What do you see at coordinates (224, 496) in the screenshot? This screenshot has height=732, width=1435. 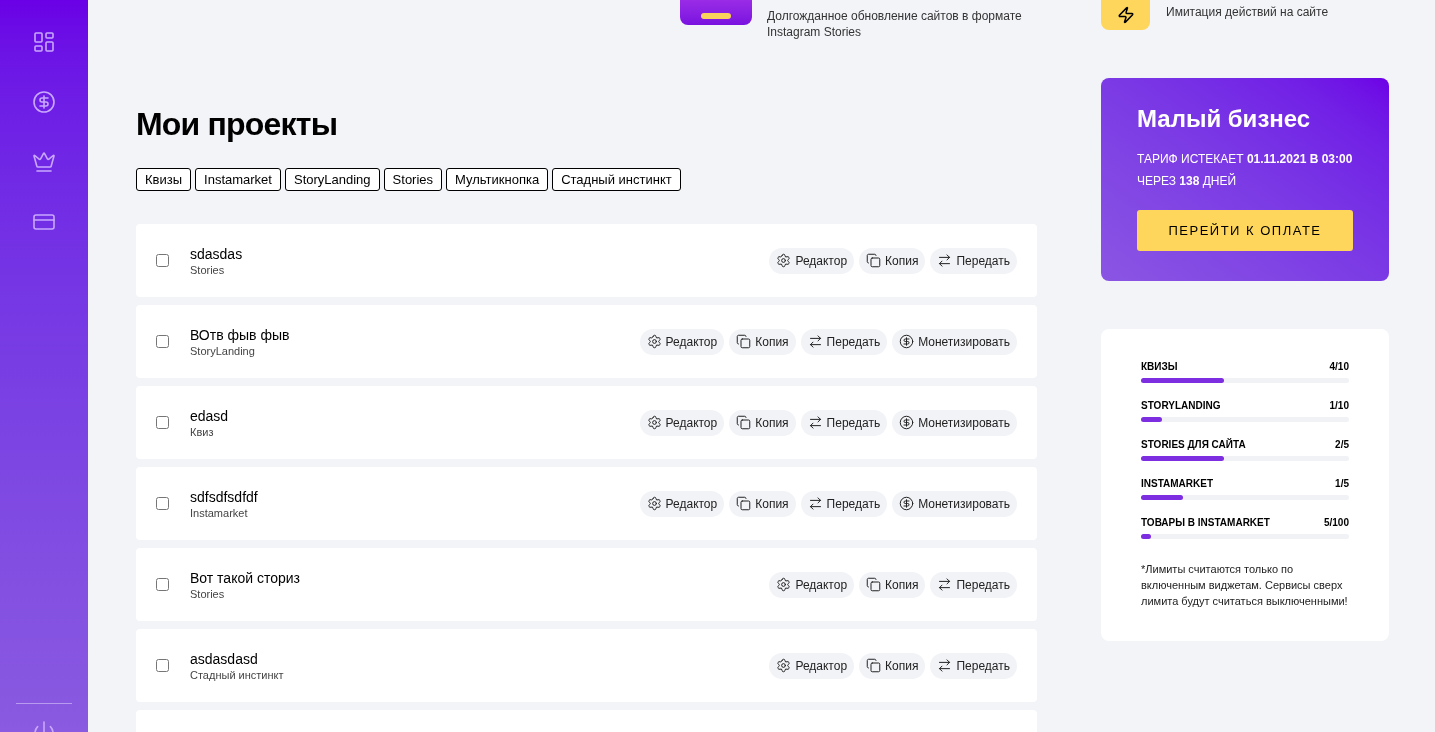 I see `project-name: sdfsdfsdfdf` at bounding box center [224, 496].